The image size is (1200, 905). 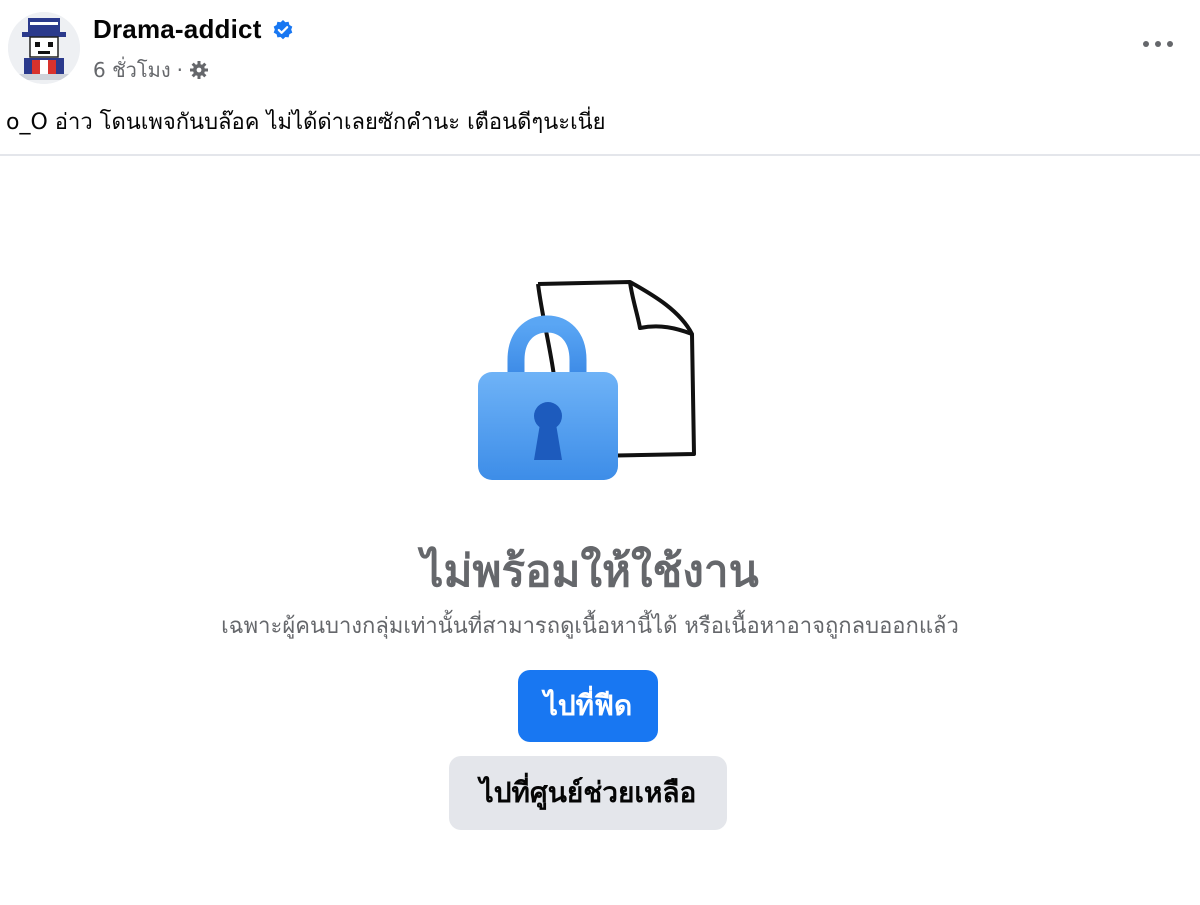 What do you see at coordinates (1158, 44) in the screenshot?
I see `more-options-icon` at bounding box center [1158, 44].